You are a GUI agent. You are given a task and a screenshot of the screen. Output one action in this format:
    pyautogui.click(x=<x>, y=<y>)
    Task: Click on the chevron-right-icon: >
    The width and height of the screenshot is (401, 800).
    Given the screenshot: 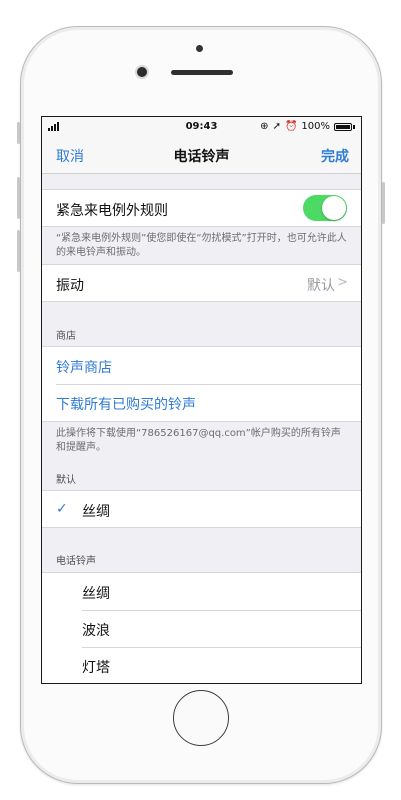 What is the action you would take?
    pyautogui.click(x=342, y=282)
    